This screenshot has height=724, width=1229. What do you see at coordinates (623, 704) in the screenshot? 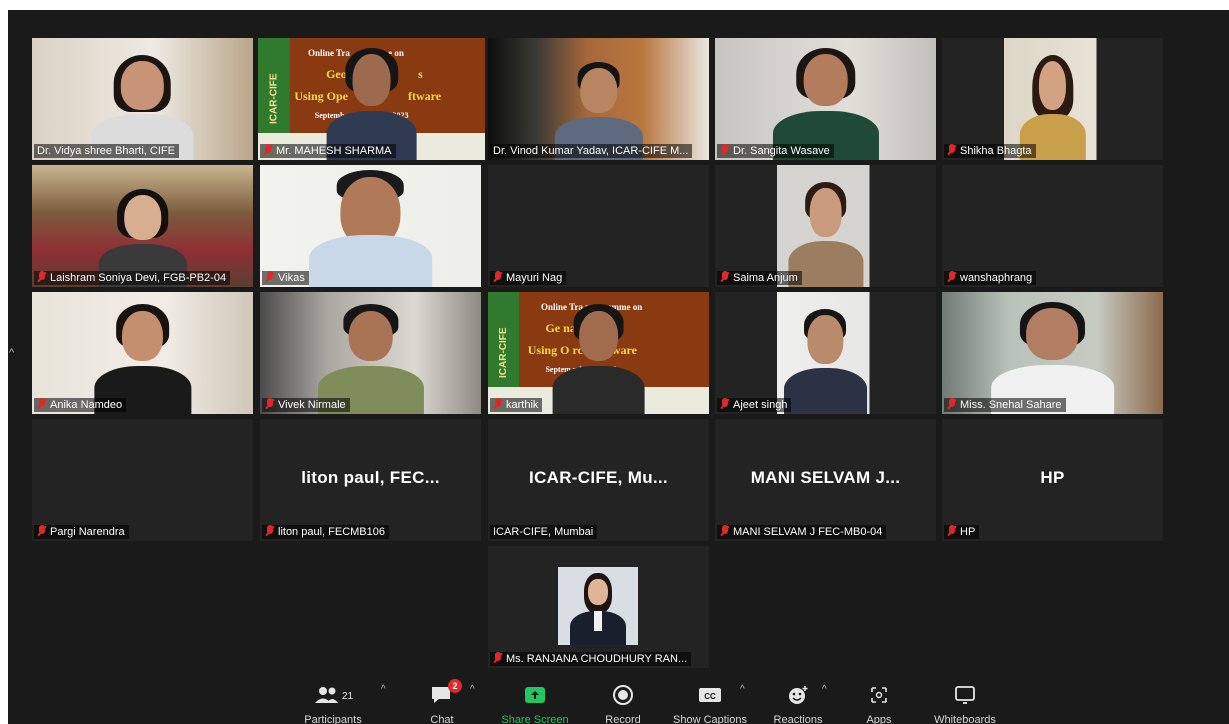
I see `record-button: Record` at bounding box center [623, 704].